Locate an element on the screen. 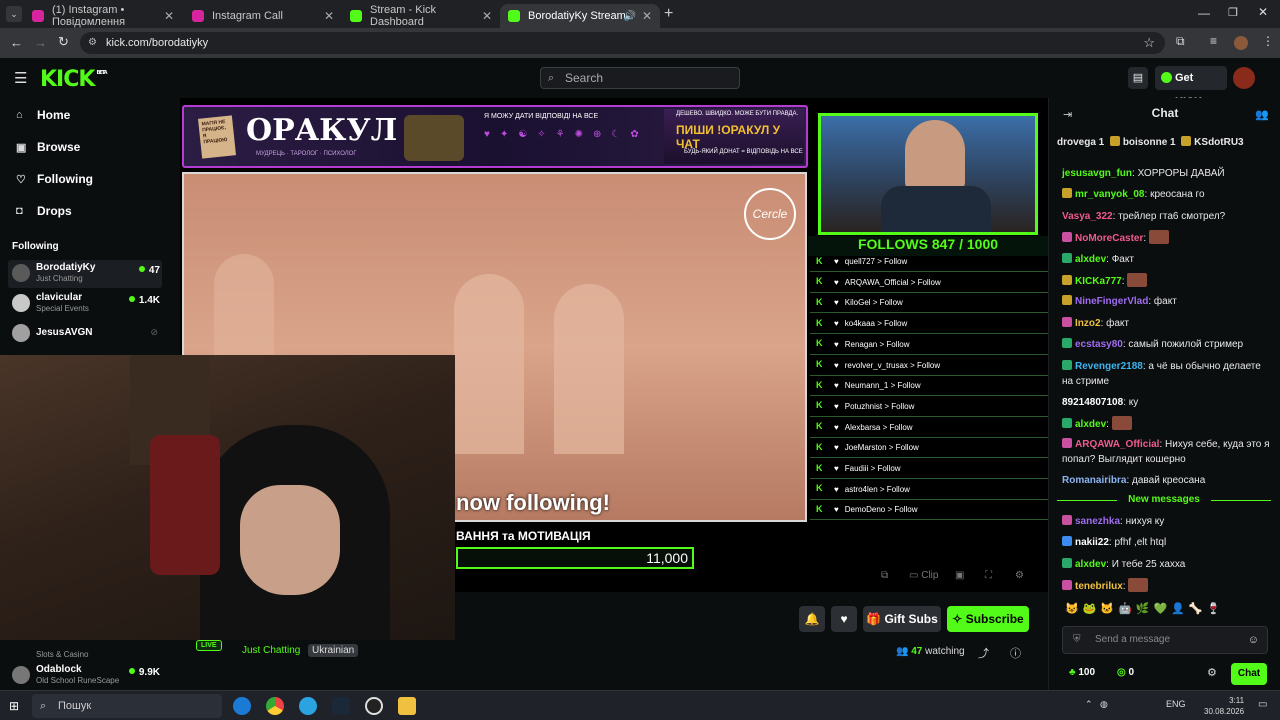 Image resolution: width=1280 pixels, height=720 pixels. gifter: KSdotRU3 is located at coordinates (1219, 142).